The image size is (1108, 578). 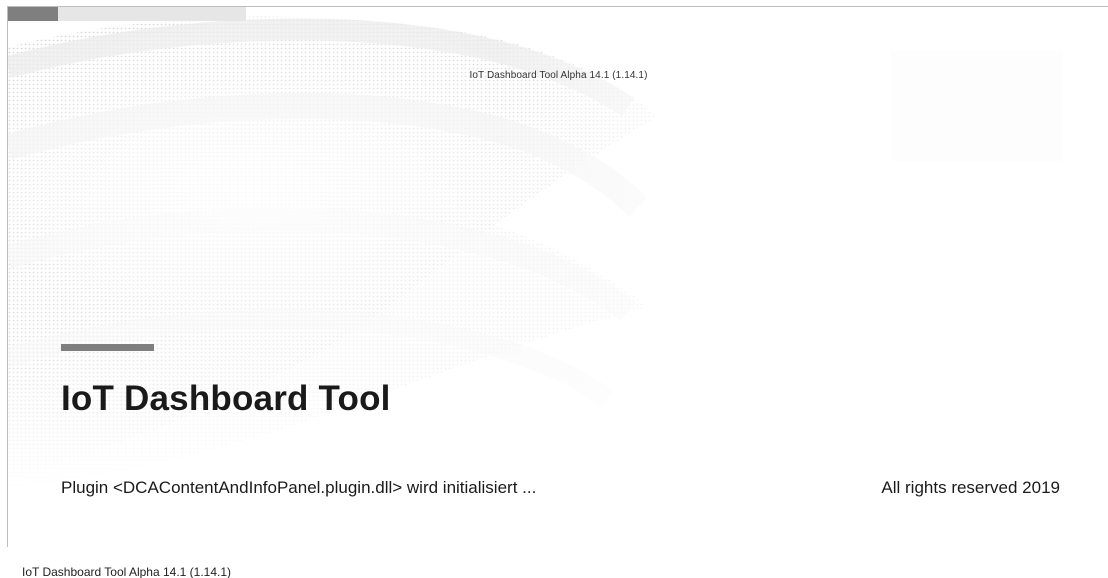 What do you see at coordinates (127, 571) in the screenshot?
I see `window-caption-text: IoT Dashboard Tool Alpha 14.1 (1.14.1)` at bounding box center [127, 571].